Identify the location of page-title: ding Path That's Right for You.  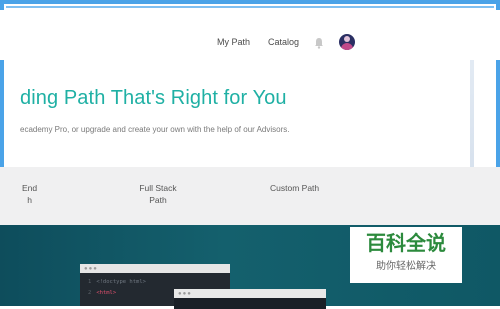
(153, 98).